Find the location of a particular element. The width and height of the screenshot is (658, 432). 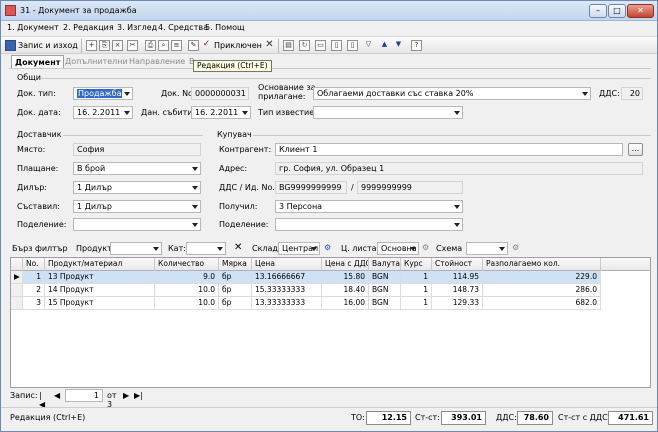

warehouse-settings-icon: ⚙ is located at coordinates (327, 247).